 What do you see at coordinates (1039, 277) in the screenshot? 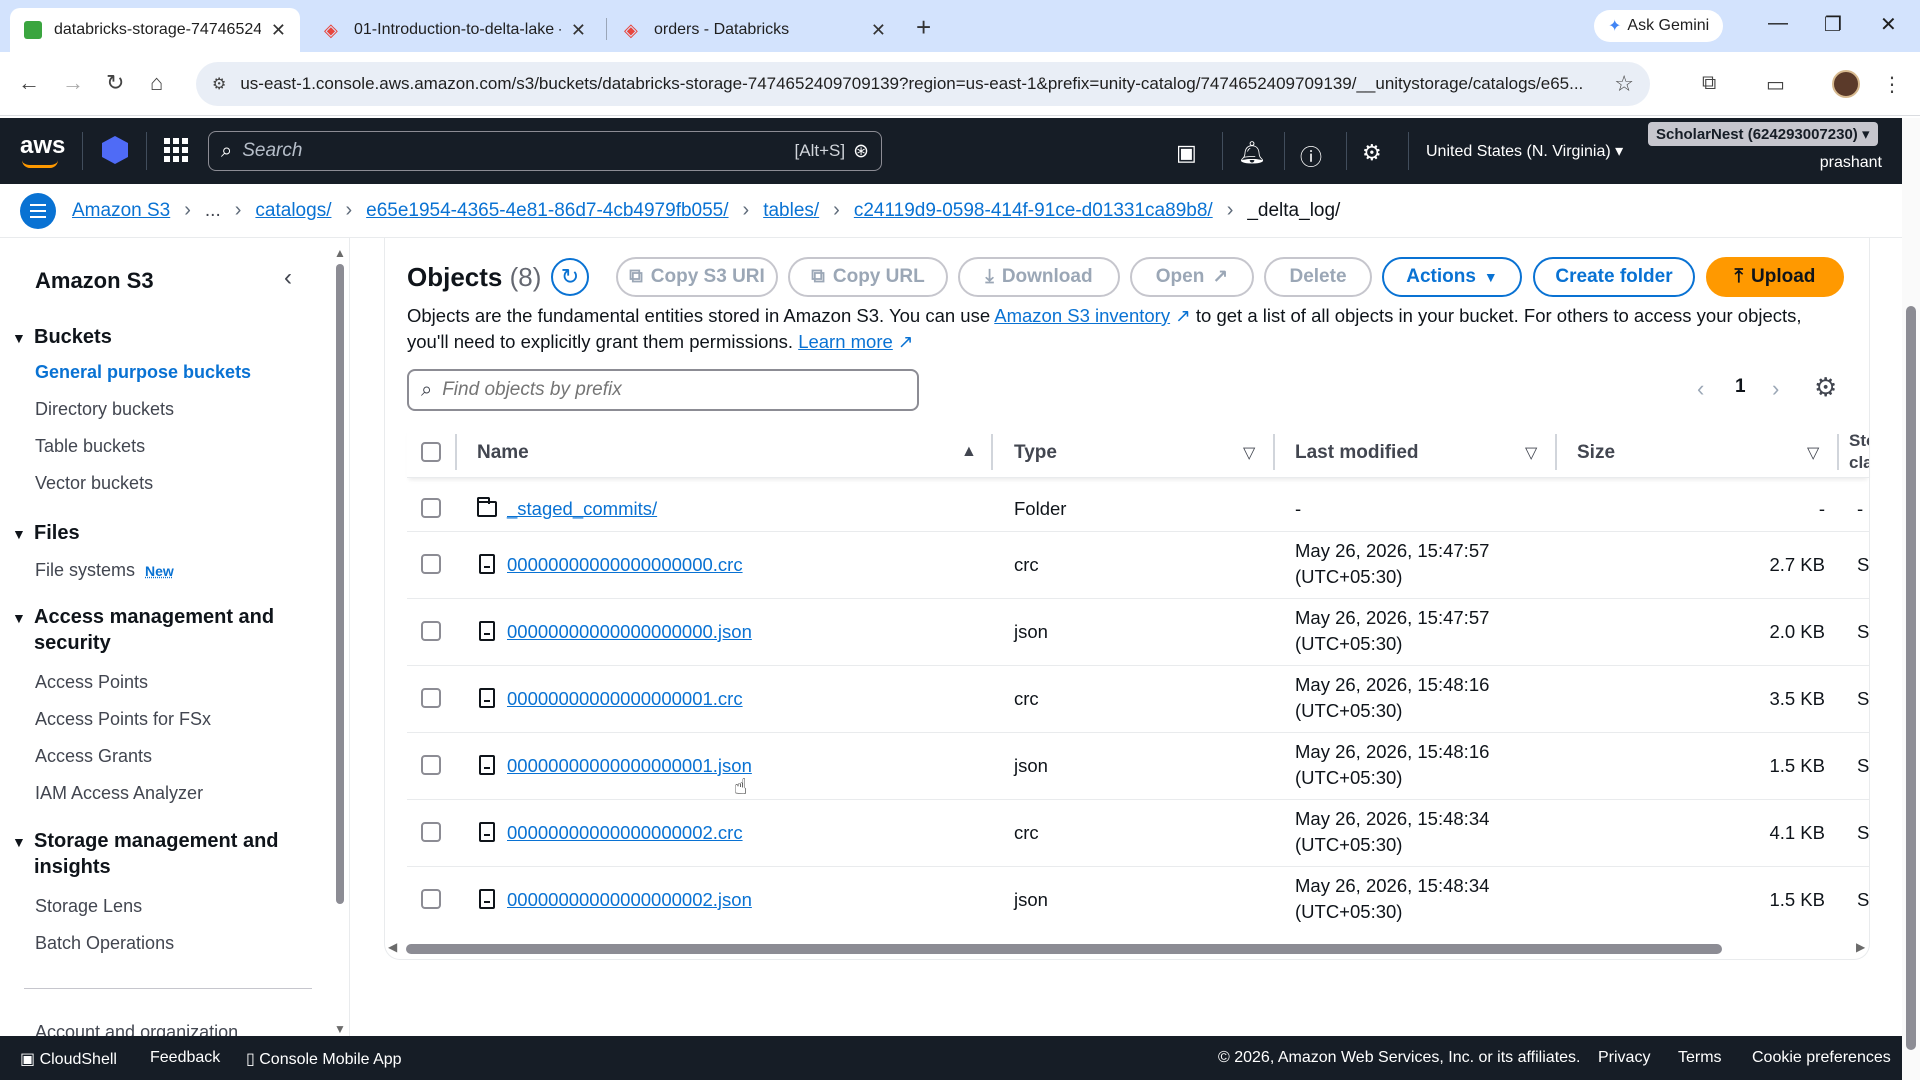
I see `download-button: ⤓ Download` at bounding box center [1039, 277].